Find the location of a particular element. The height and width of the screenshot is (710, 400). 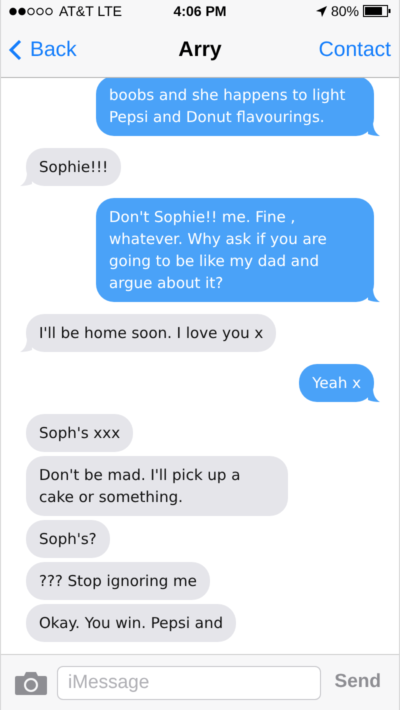

message-bubble: ??? Stop ignoring me is located at coordinates (118, 581).